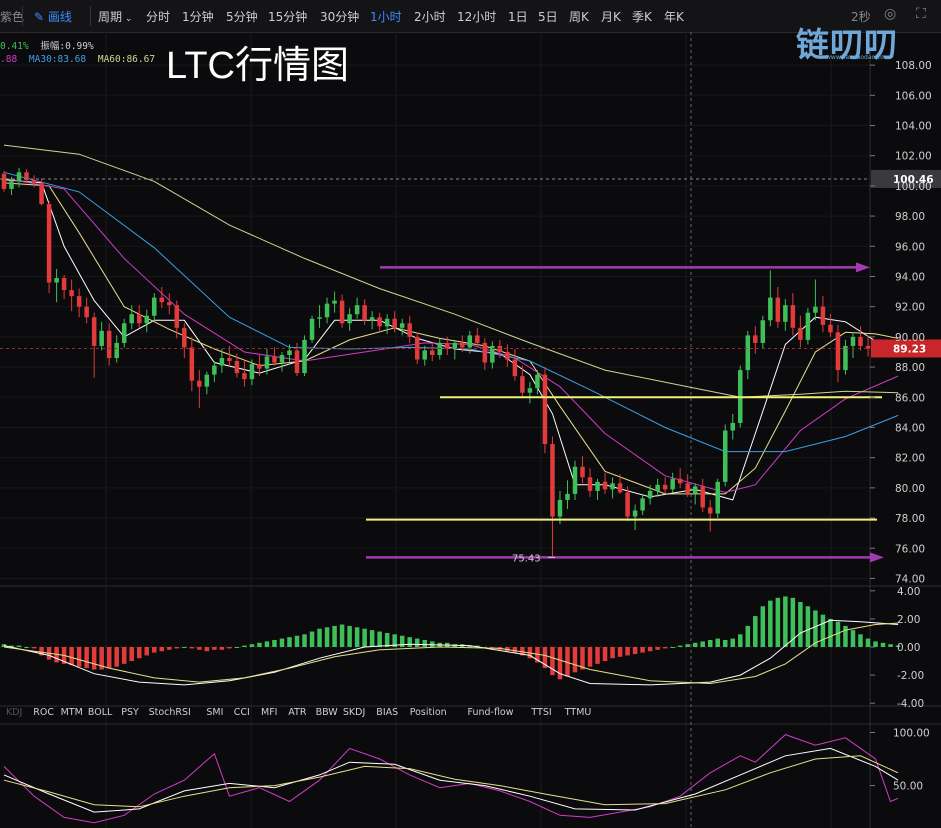  Describe the element at coordinates (214, 712) in the screenshot. I see `indicator-tab-smi: SMI` at that location.